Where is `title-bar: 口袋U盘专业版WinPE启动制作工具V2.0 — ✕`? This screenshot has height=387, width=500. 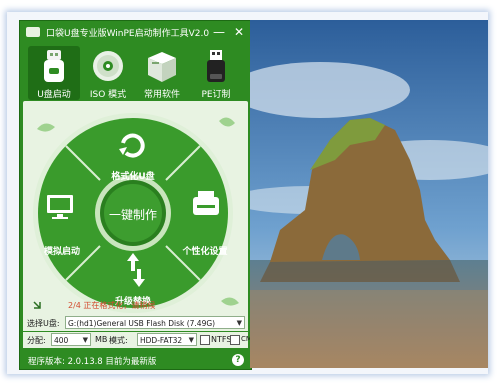
title-bar: 口袋U盘专业版WinPE启动制作工具V2.0 — ✕ is located at coordinates (135, 32).